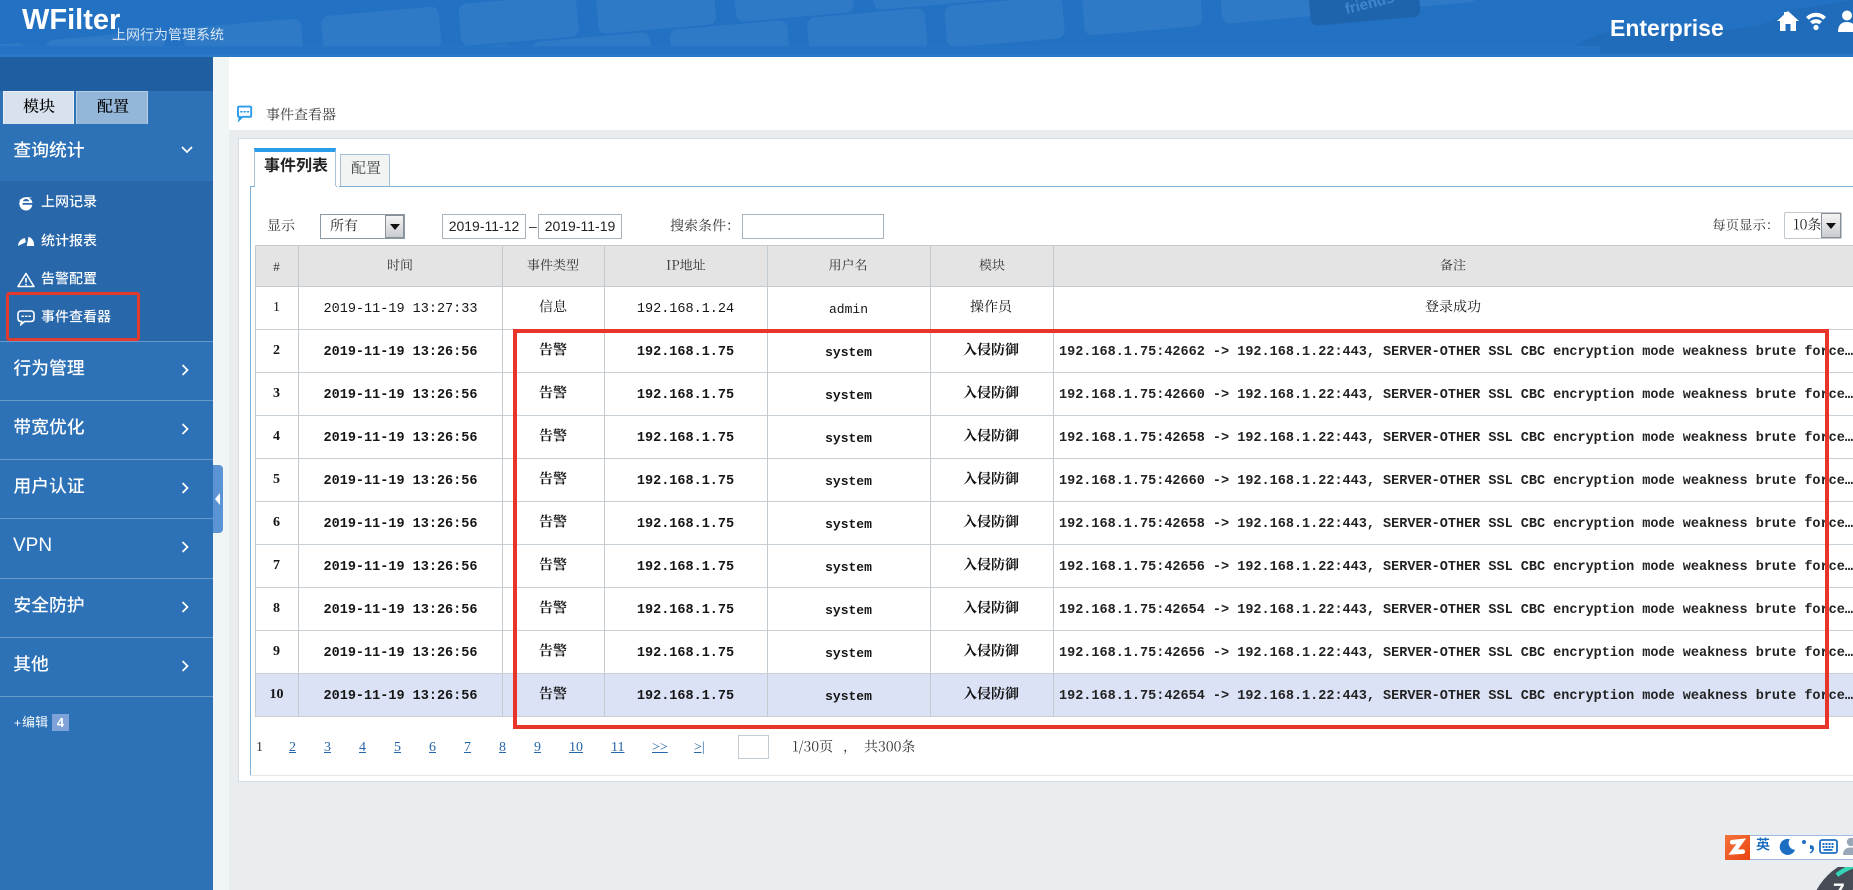 Image resolution: width=1853 pixels, height=890 pixels. What do you see at coordinates (1851, 887) in the screenshot?
I see `svg-text: 4` at bounding box center [1851, 887].